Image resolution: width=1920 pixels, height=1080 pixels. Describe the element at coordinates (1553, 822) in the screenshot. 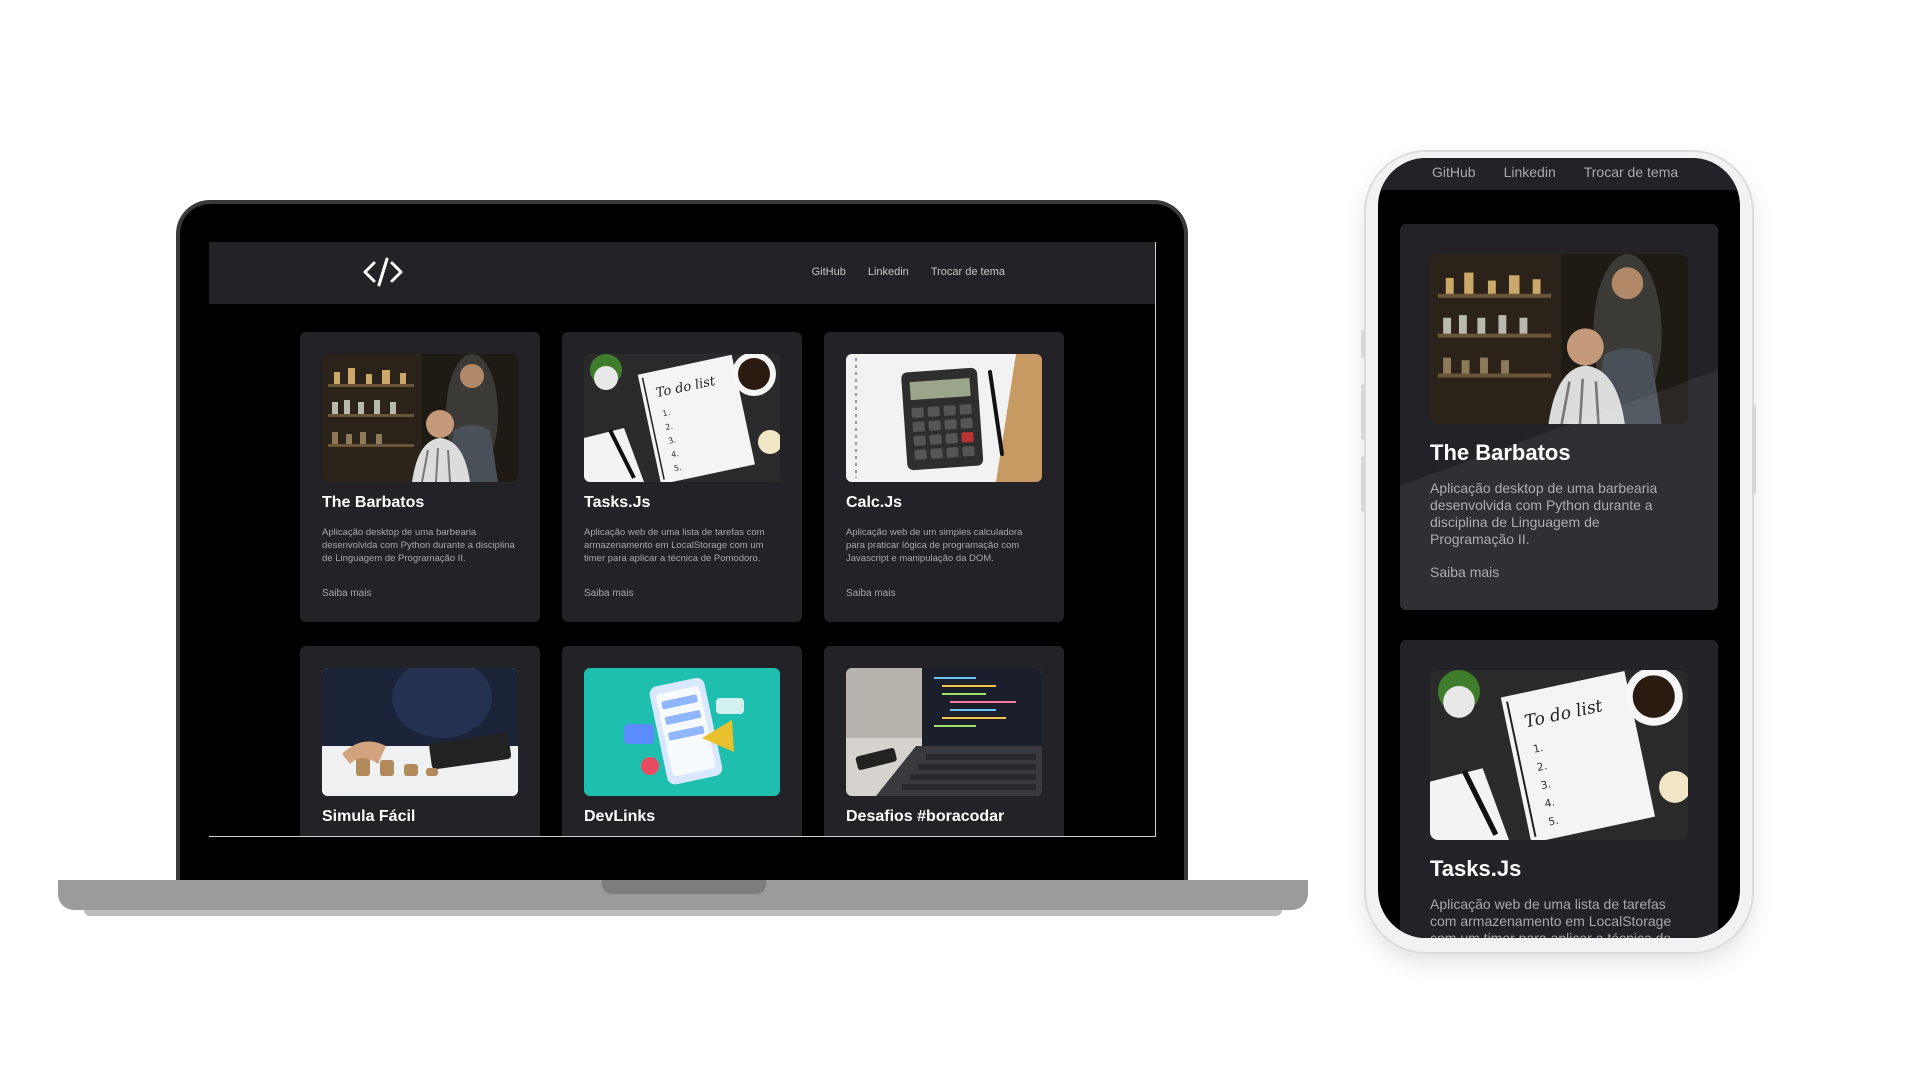

I see `svg-text: 5.` at that location.